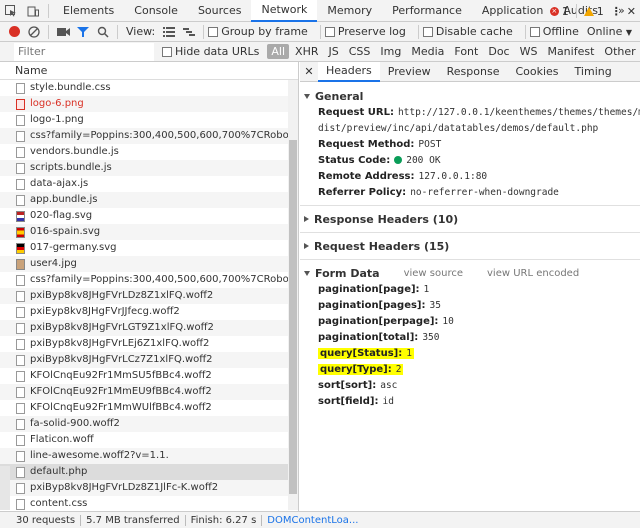  I want to click on request-row: 016-spain.svg, so click(149, 232).